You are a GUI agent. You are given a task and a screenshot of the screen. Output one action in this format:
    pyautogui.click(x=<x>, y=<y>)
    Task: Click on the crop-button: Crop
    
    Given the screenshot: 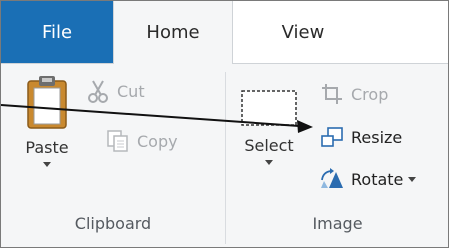 What is the action you would take?
    pyautogui.click(x=353, y=94)
    